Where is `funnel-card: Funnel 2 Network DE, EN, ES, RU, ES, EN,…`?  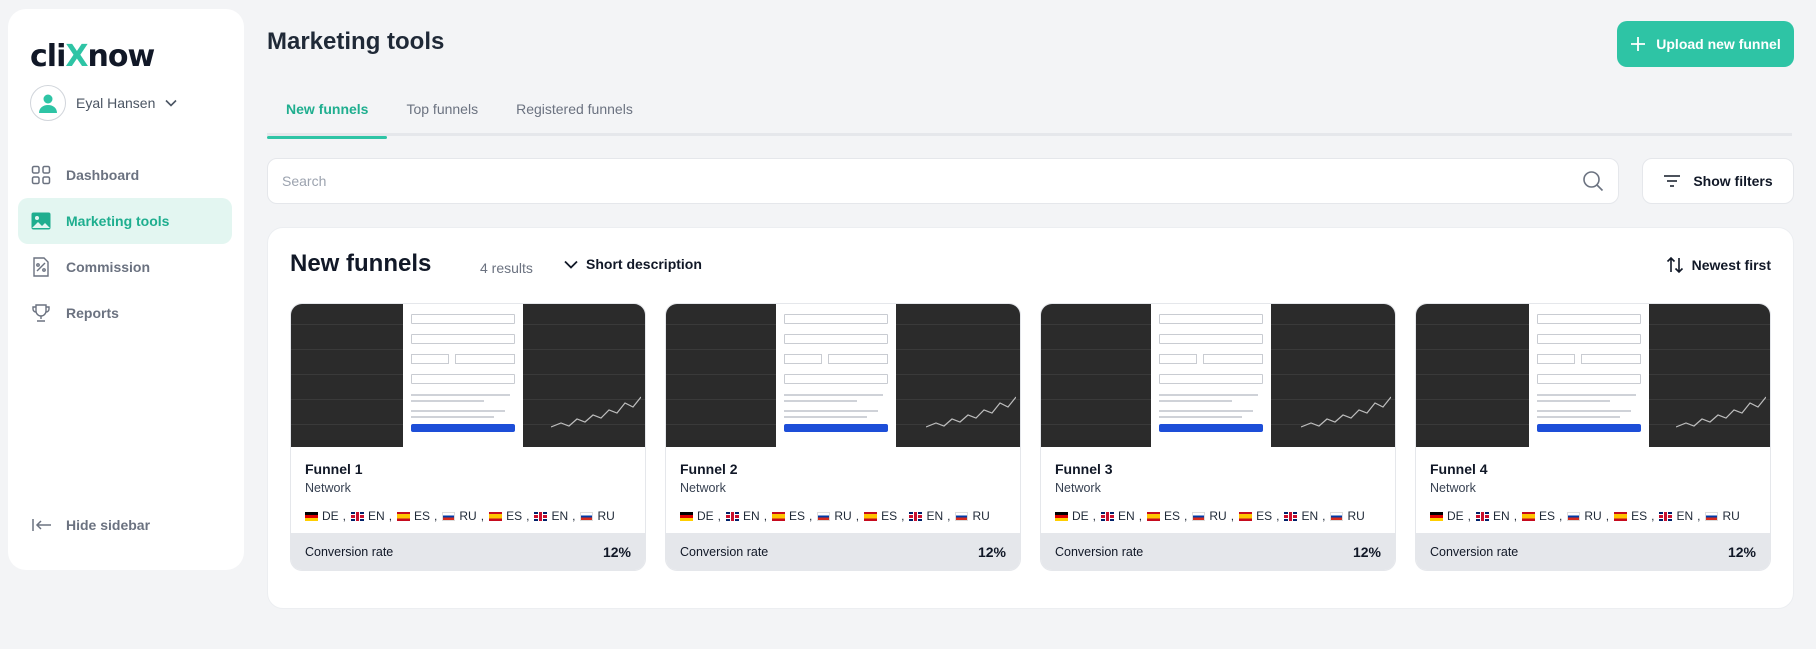
funnel-card: Funnel 2 Network DE, EN, ES, RU, ES, EN,… is located at coordinates (843, 437).